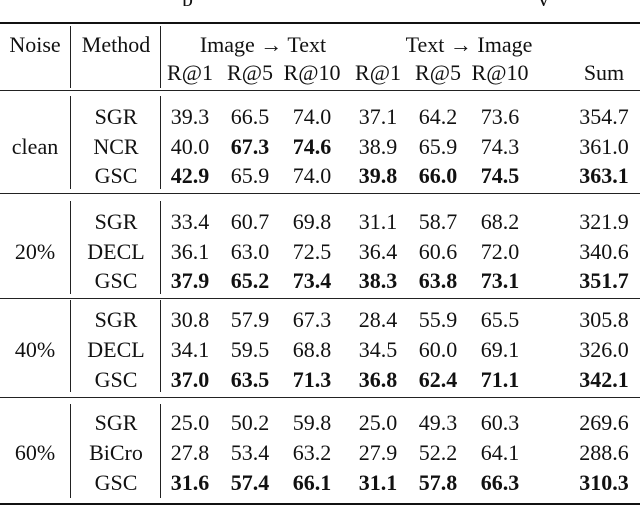 The height and width of the screenshot is (508, 640). Describe the element at coordinates (604, 175) in the screenshot. I see `metric-value: 363.1` at that location.